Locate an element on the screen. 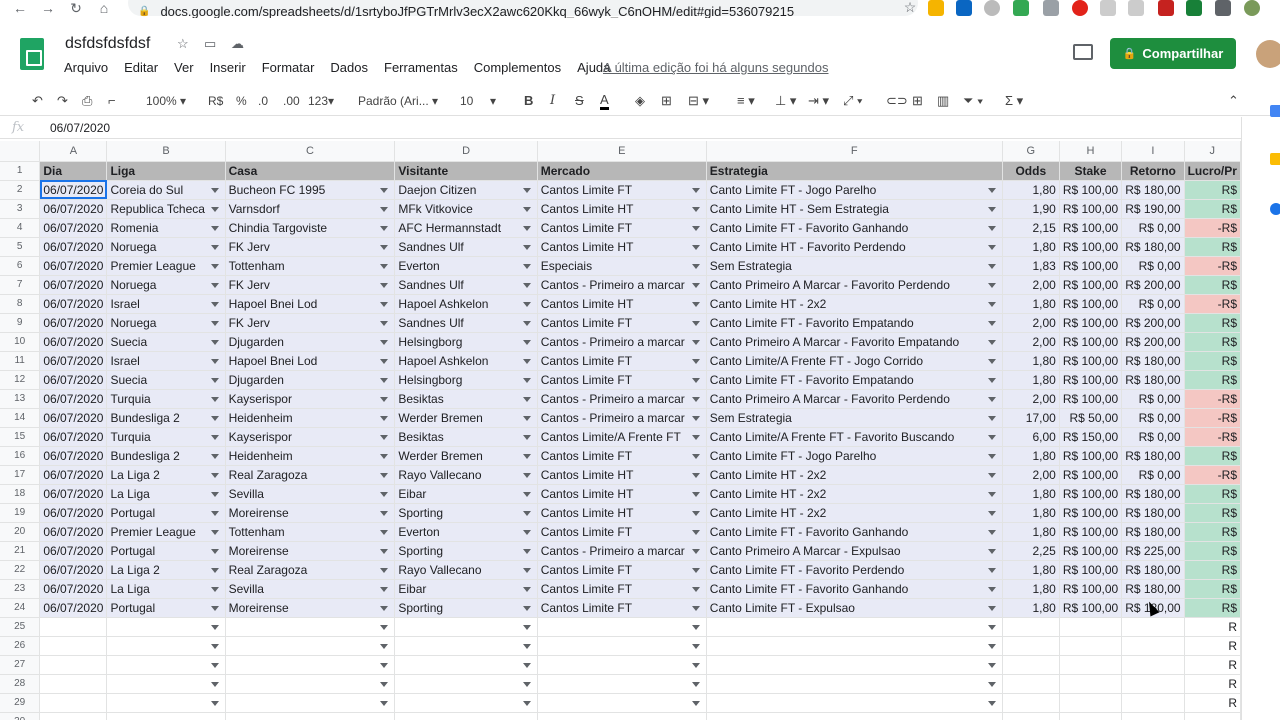 This screenshot has height=720, width=1280. cell: R$ 200,00 is located at coordinates (1153, 285).